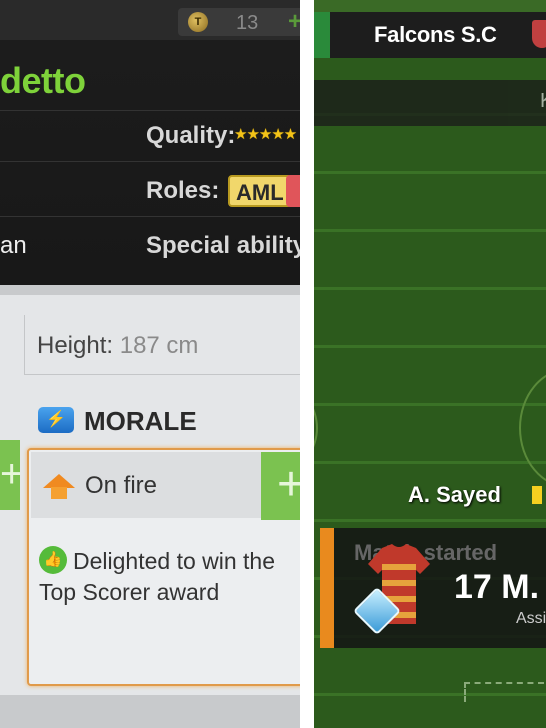 This screenshot has width=546, height=728. What do you see at coordinates (260, 191) in the screenshot?
I see `role-badge-aml: AML` at bounding box center [260, 191].